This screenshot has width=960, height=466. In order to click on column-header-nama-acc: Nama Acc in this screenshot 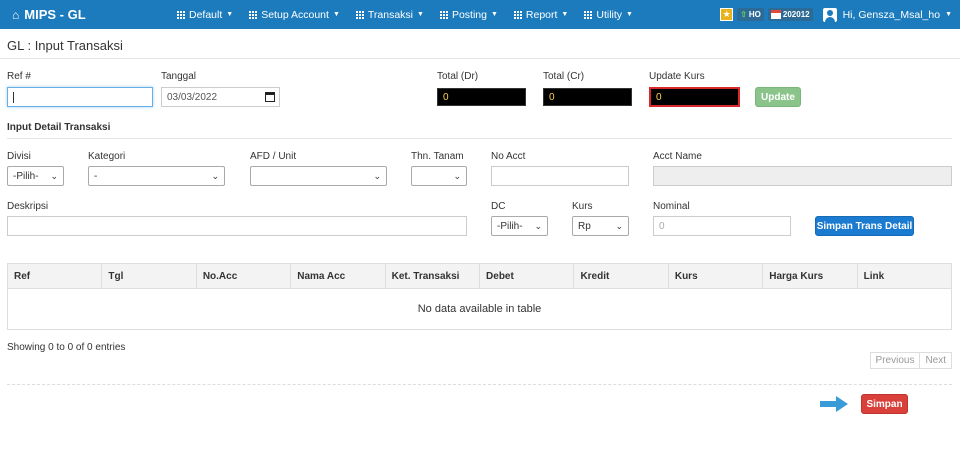, I will do `click(338, 276)`.